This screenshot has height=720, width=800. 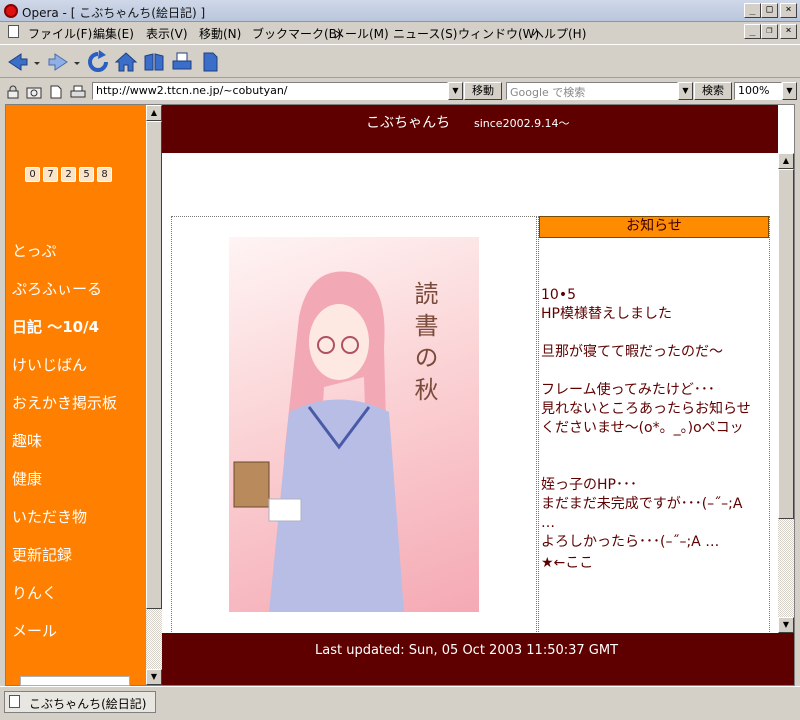 What do you see at coordinates (49, 364) in the screenshot?
I see `nav-link-bbs: けいじばん` at bounding box center [49, 364].